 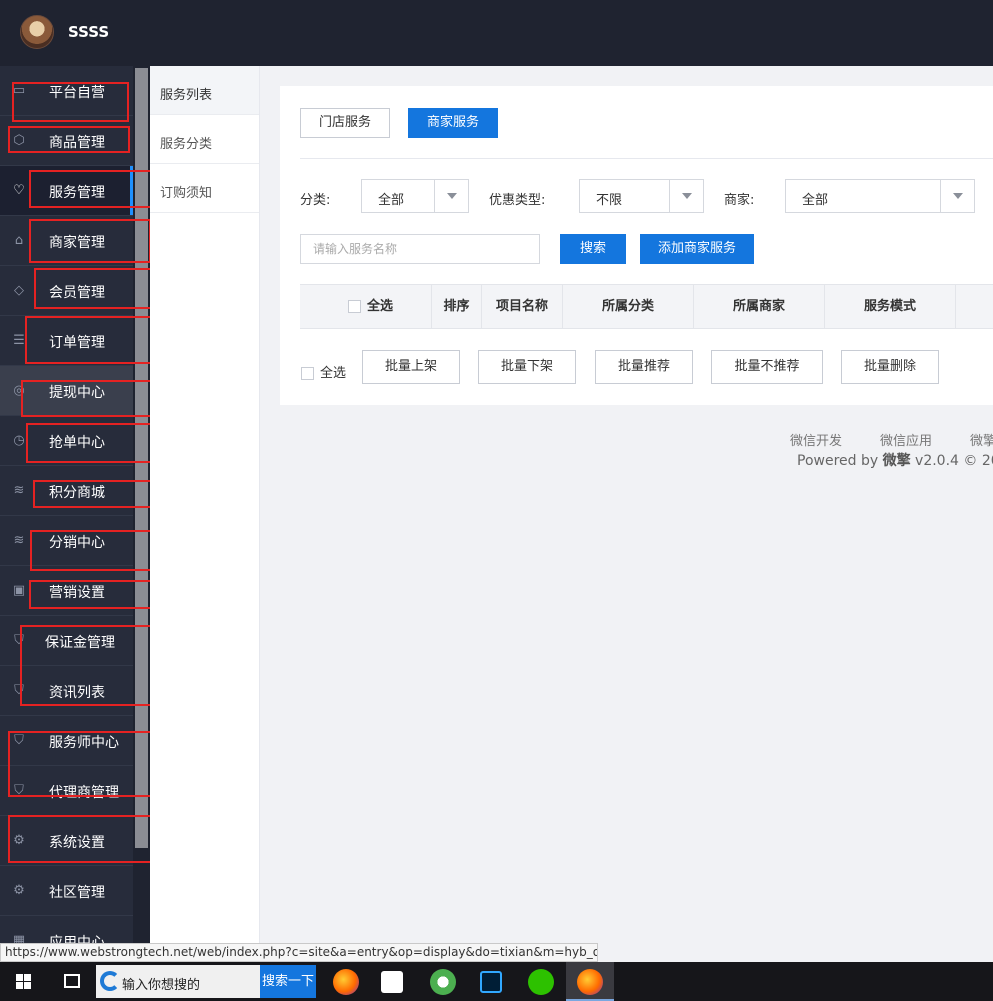 I want to click on add-merchant-service-button: 添加商家服务, so click(x=697, y=249).